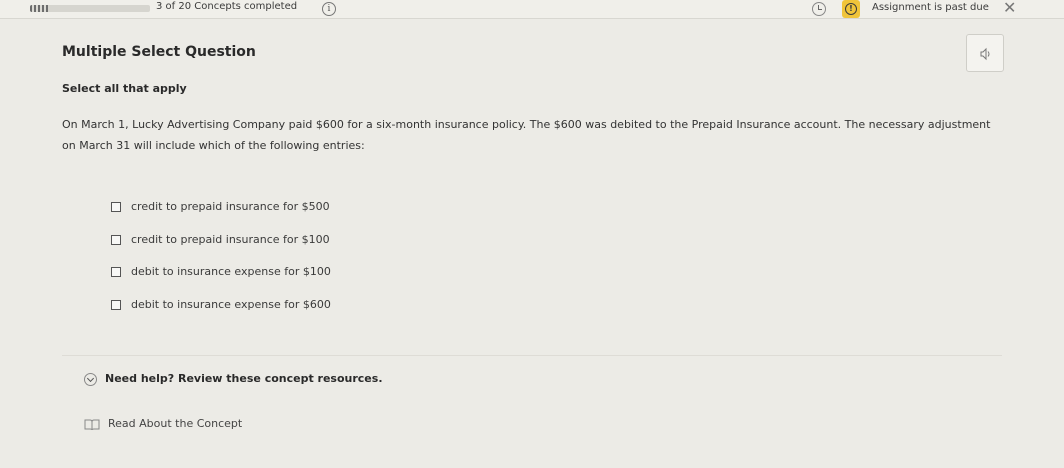 The width and height of the screenshot is (1064, 468). What do you see at coordinates (39, 8) in the screenshot?
I see `progress-bar-fill` at bounding box center [39, 8].